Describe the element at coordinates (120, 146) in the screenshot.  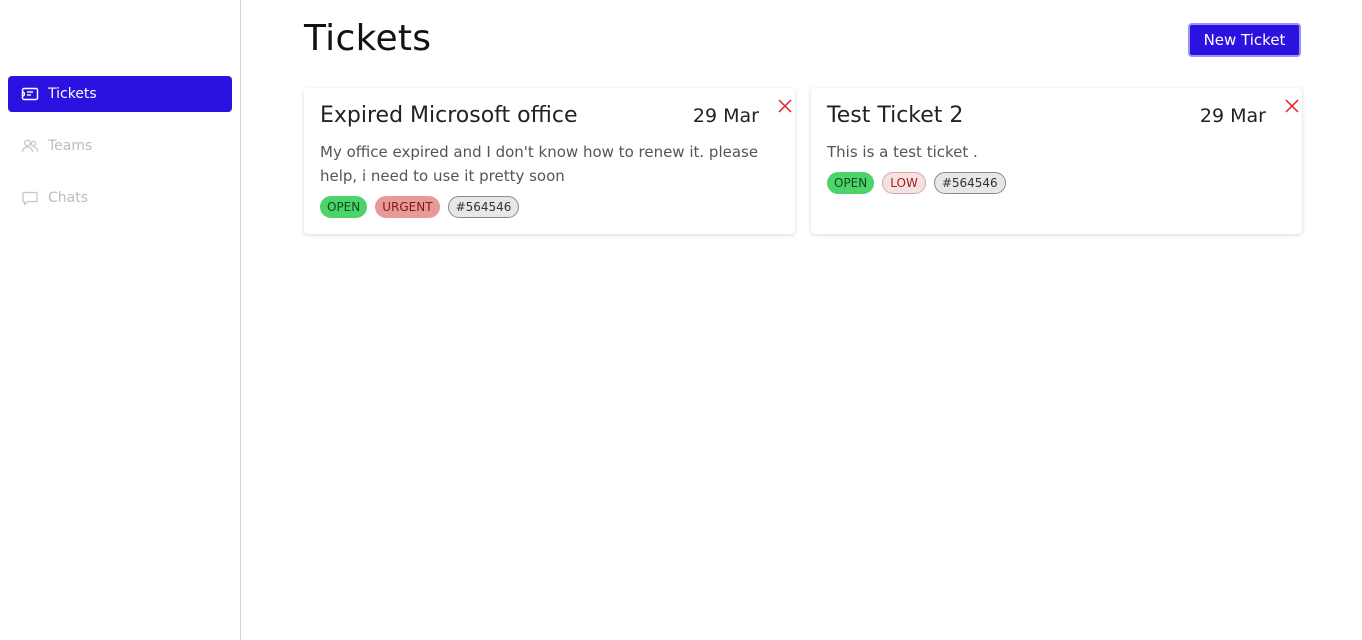
I see `sidebar-item-teams: Teams` at that location.